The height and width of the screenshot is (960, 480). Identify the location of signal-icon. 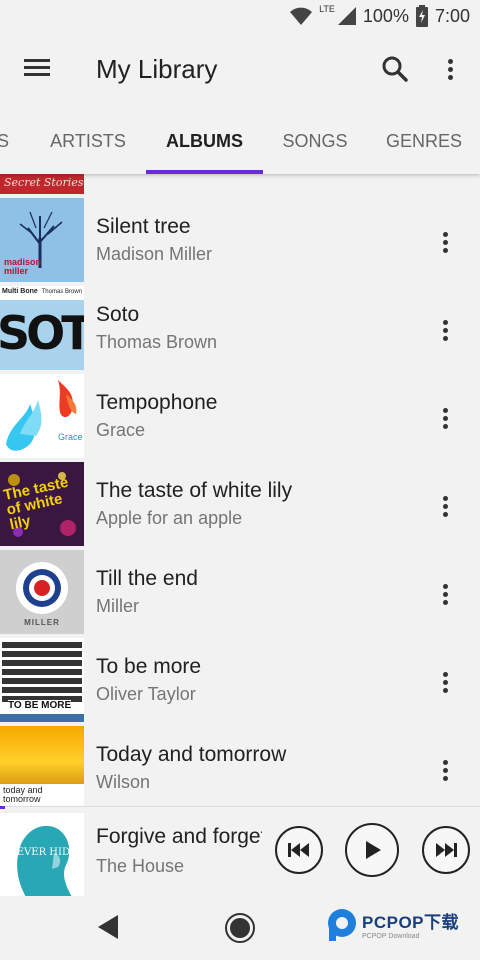
(346, 16).